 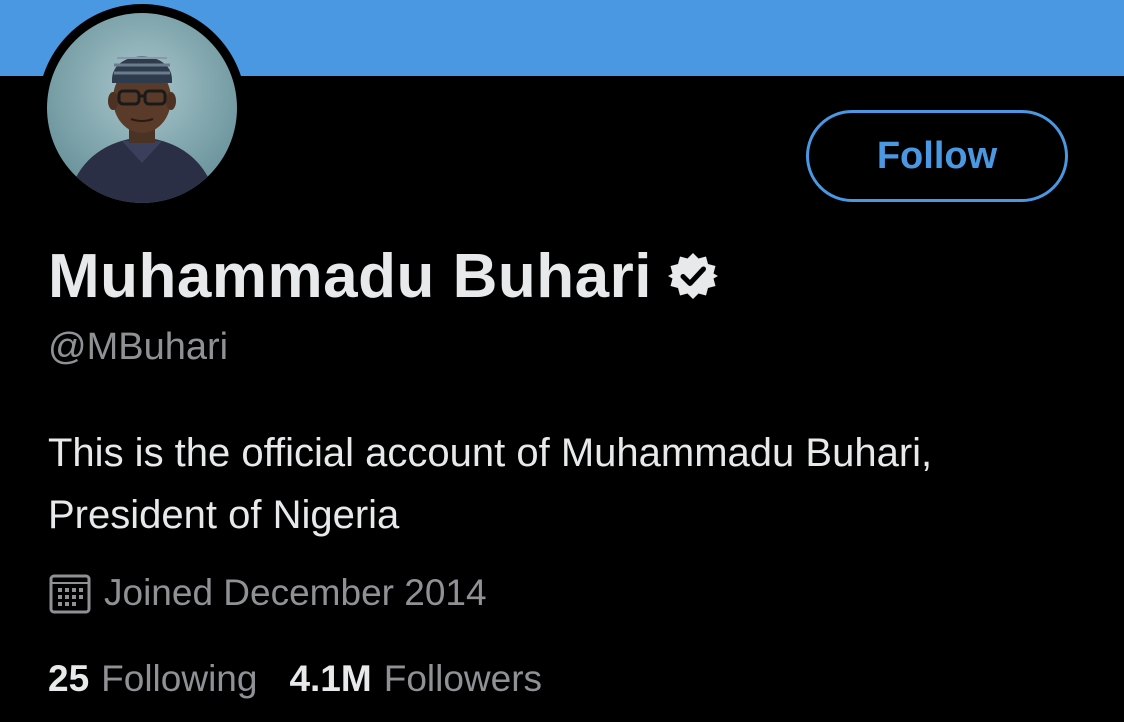 What do you see at coordinates (69, 678) in the screenshot?
I see `following-count: 25` at bounding box center [69, 678].